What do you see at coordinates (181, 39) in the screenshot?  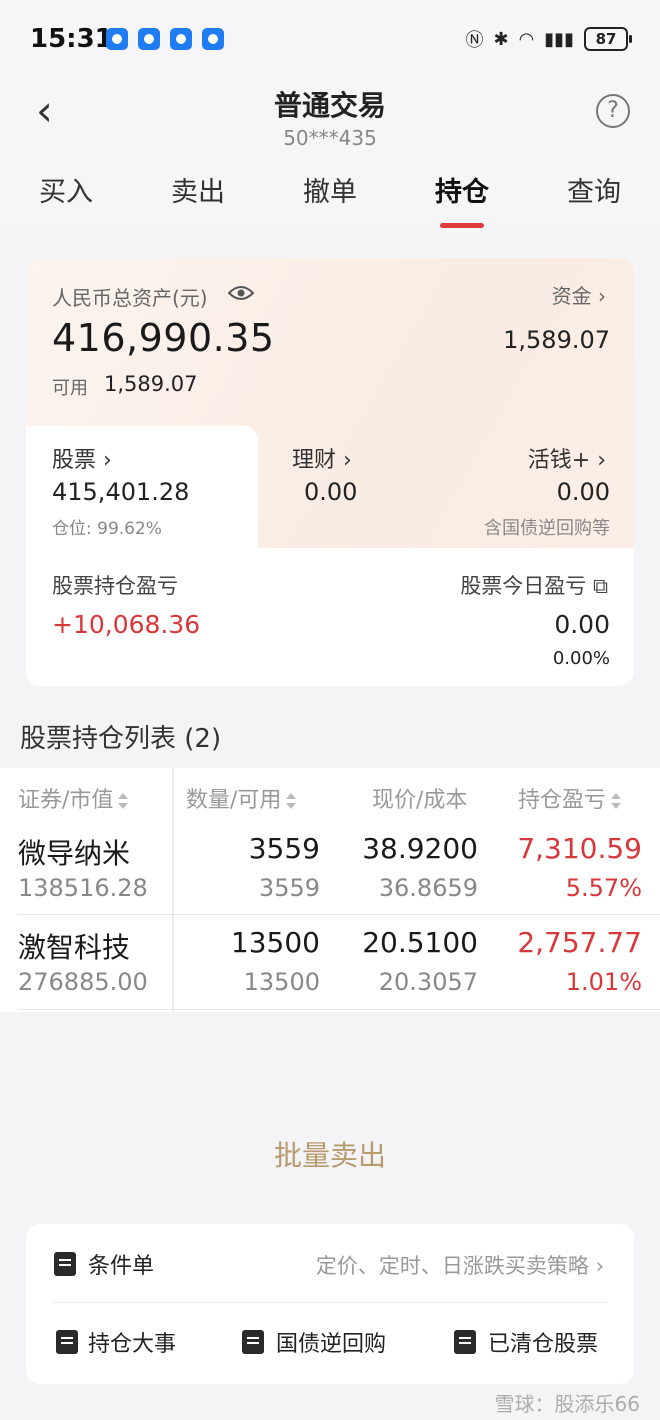 I see `browser-notification-icon` at bounding box center [181, 39].